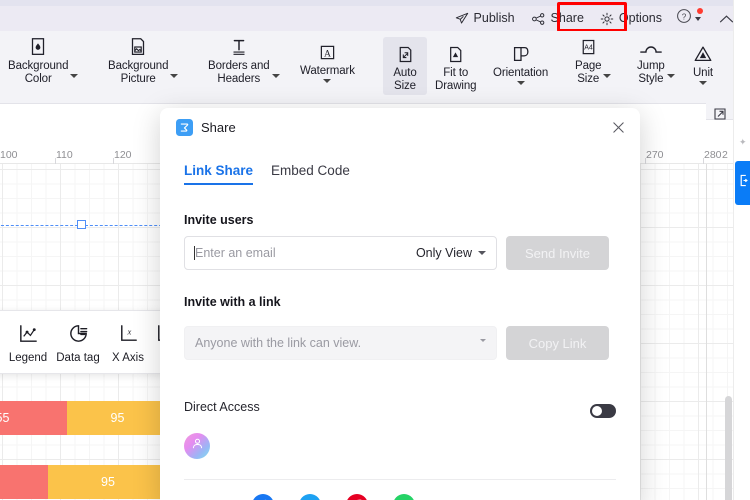 The width and height of the screenshot is (750, 500). I want to click on ribbon-item-fit-to-drawing: Fit to Drawing, so click(455, 66).